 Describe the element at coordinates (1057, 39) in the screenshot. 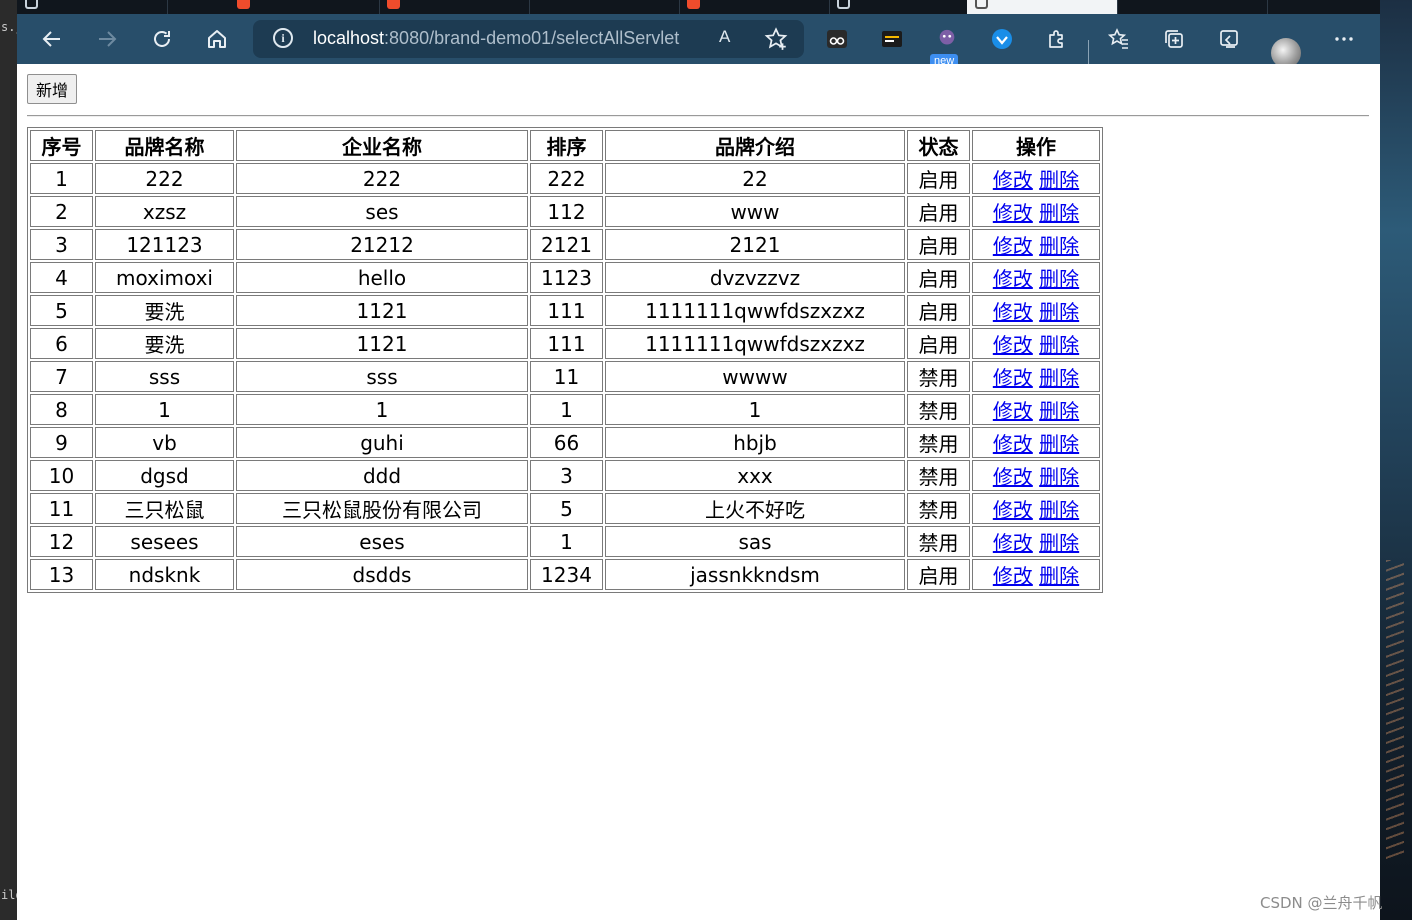

I see `extensions-button` at that location.